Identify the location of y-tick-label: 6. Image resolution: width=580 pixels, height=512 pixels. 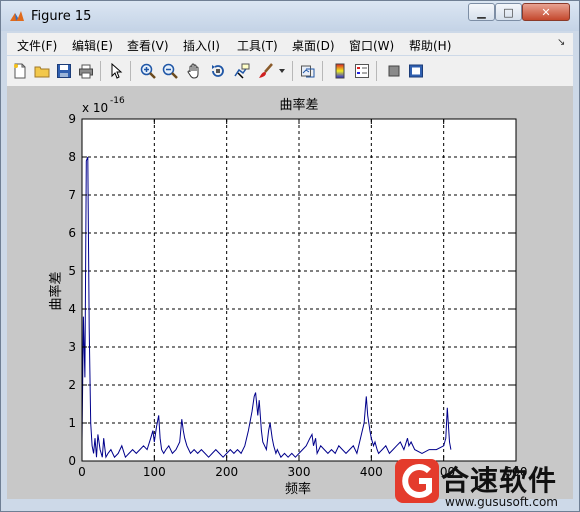
(72, 233).